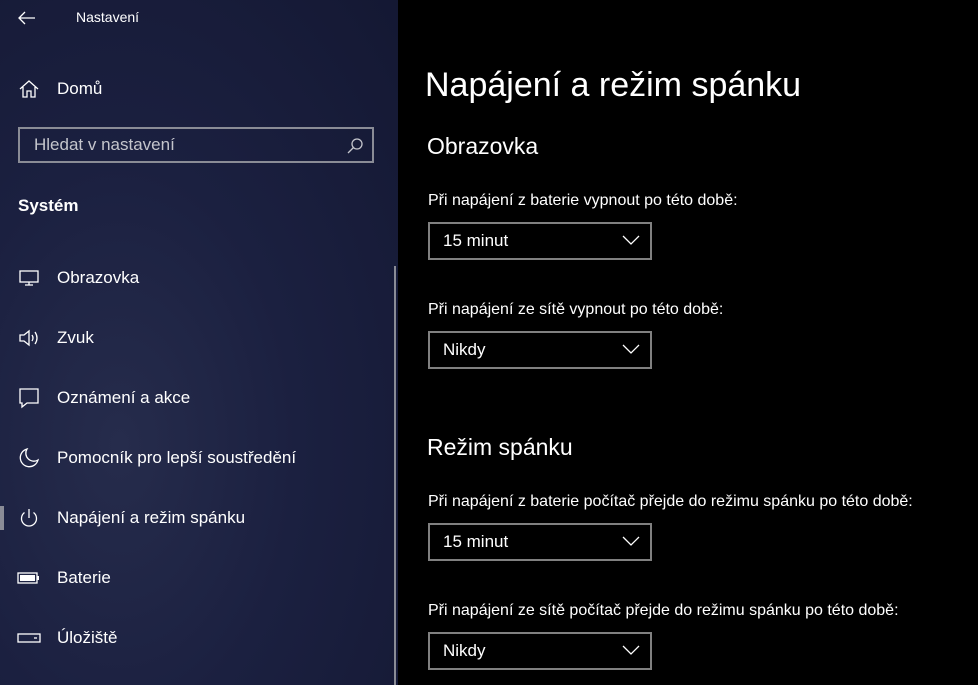 This screenshot has width=978, height=685. What do you see at coordinates (84, 577) in the screenshot?
I see `sidebar-item-label: Baterie` at bounding box center [84, 577].